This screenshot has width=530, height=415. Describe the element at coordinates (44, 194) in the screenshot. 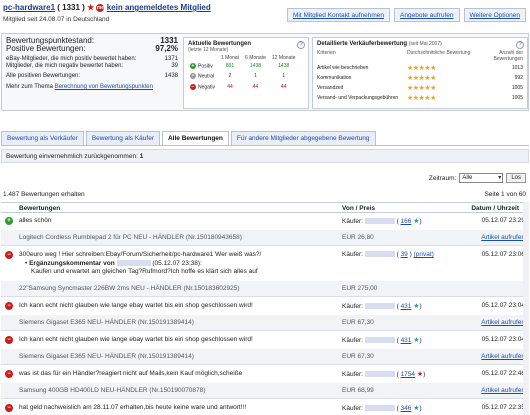

I see `feedback-count: 1.487 Bewertungen erhalten` at that location.